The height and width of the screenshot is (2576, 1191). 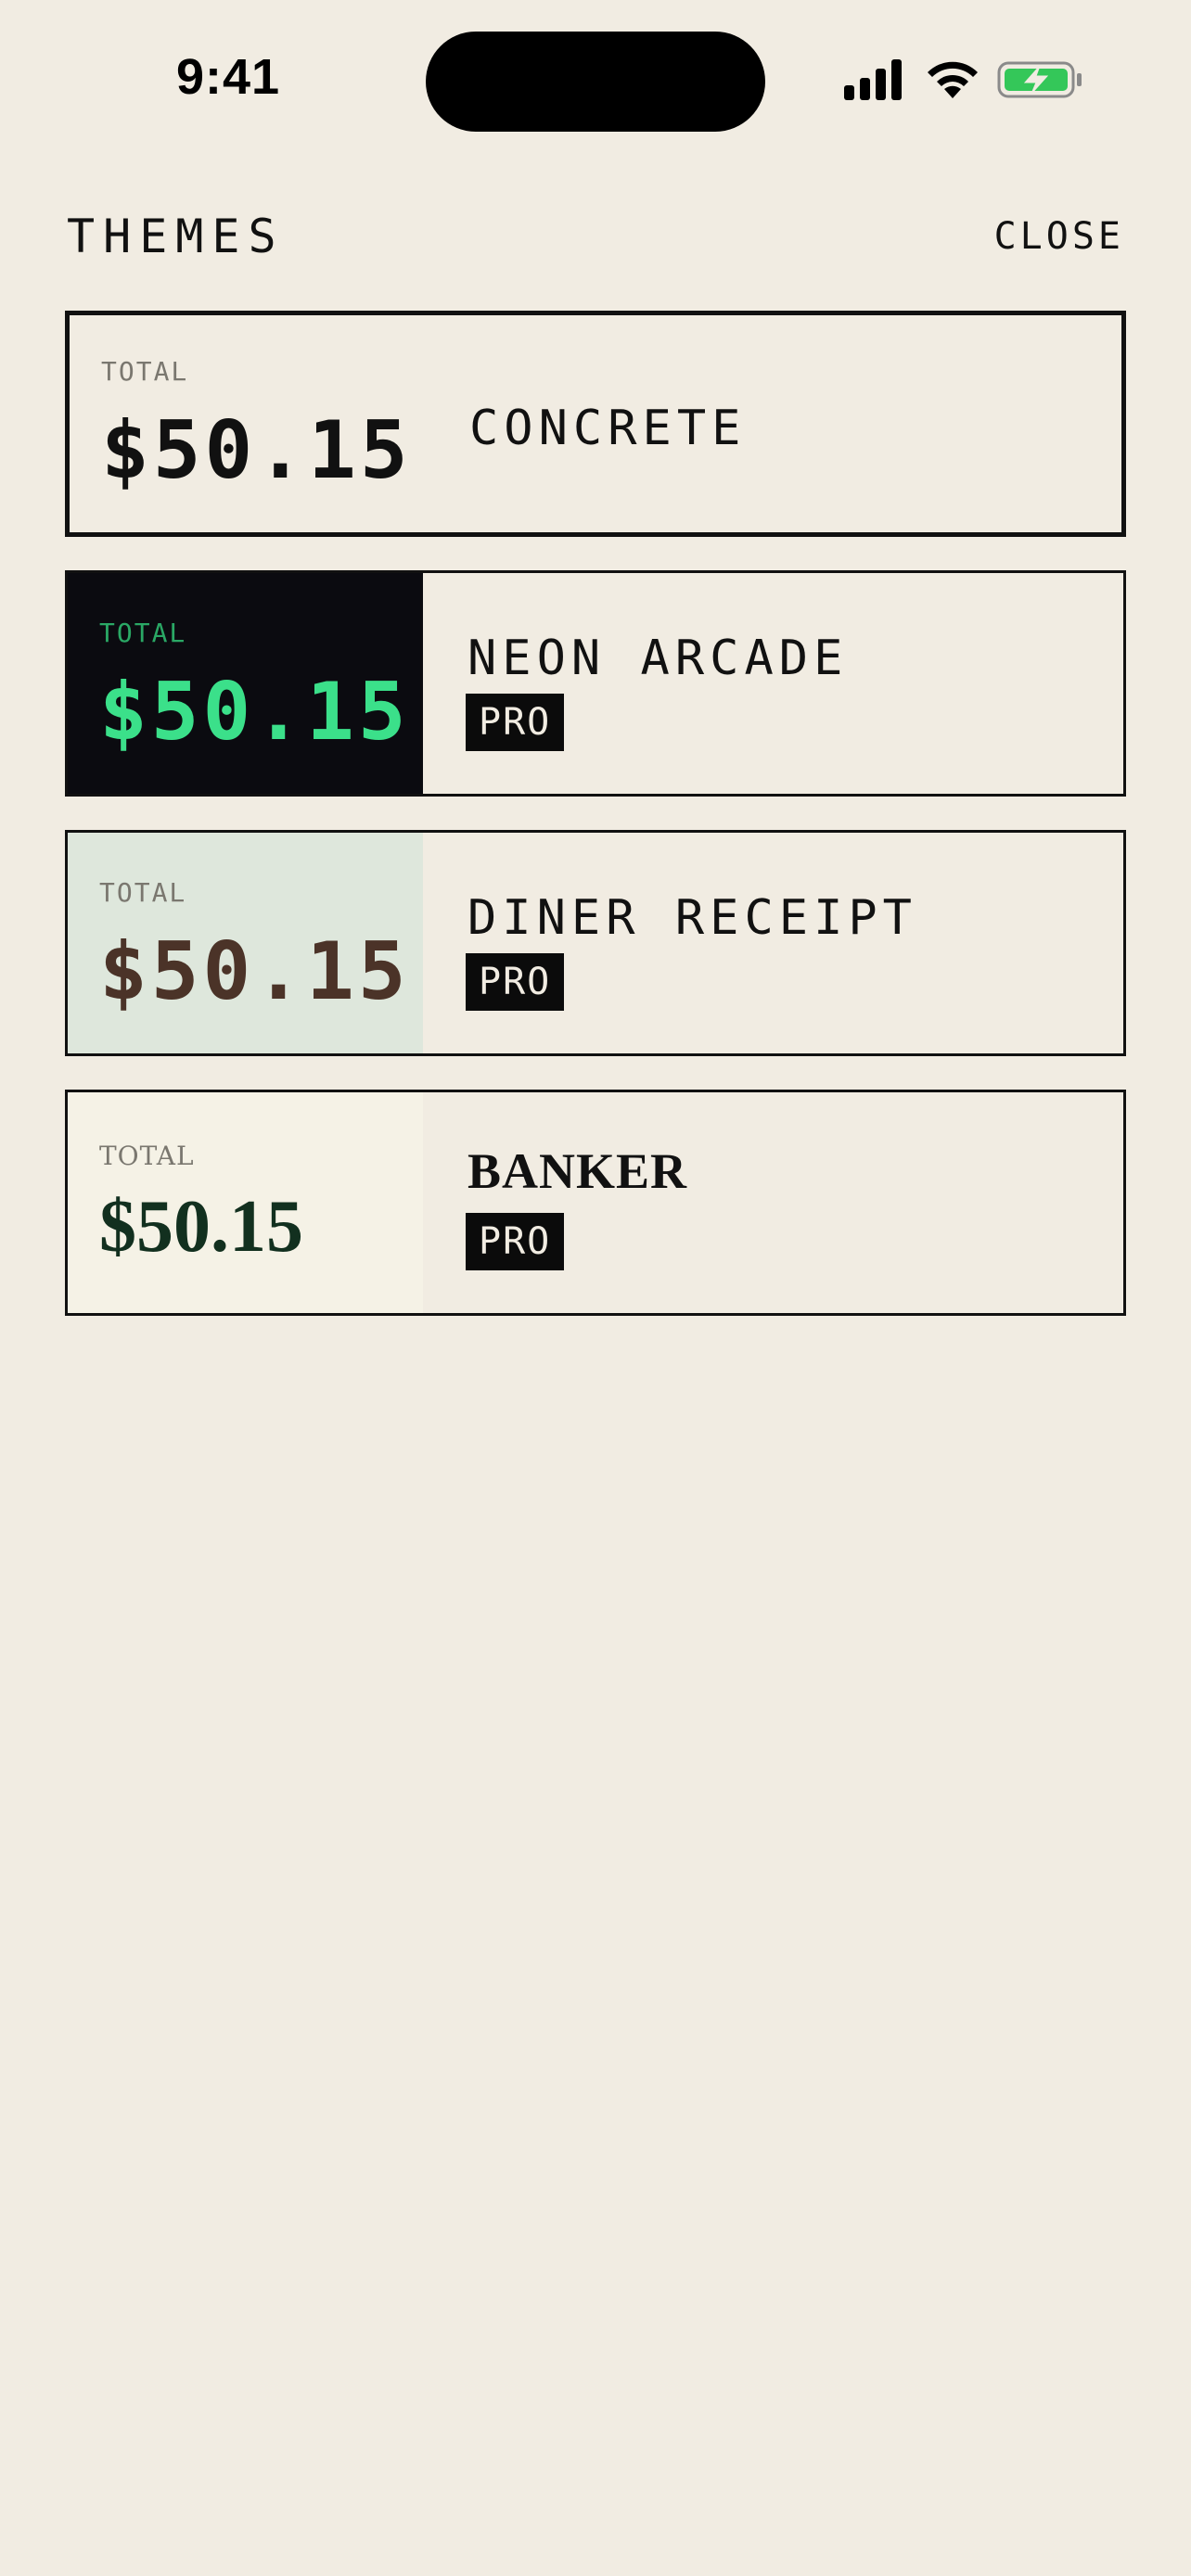 What do you see at coordinates (953, 79) in the screenshot?
I see `wifi-icon` at bounding box center [953, 79].